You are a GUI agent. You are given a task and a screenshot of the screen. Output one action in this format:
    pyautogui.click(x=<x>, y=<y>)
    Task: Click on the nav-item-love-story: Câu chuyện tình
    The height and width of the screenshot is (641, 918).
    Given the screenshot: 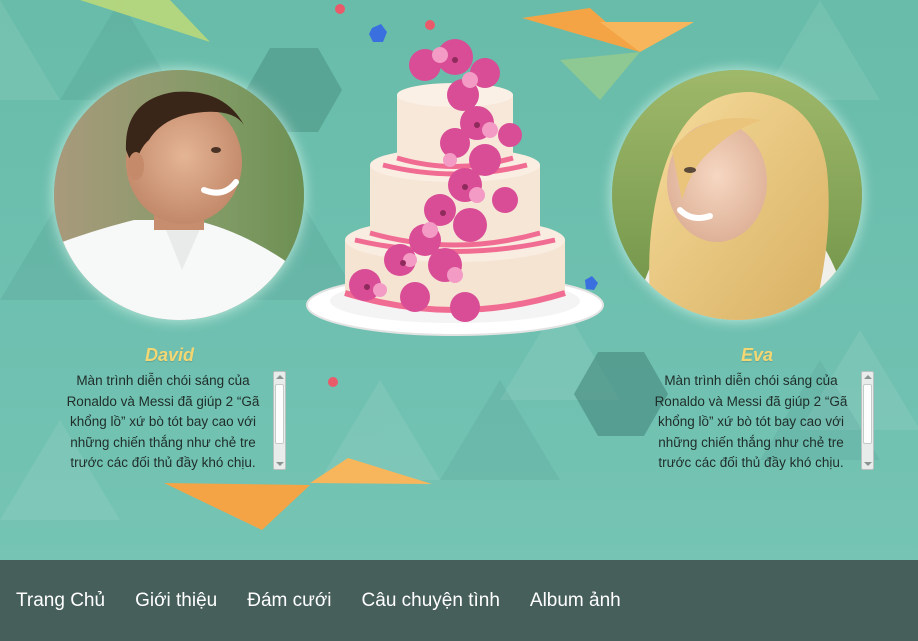 What is the action you would take?
    pyautogui.click(x=431, y=601)
    